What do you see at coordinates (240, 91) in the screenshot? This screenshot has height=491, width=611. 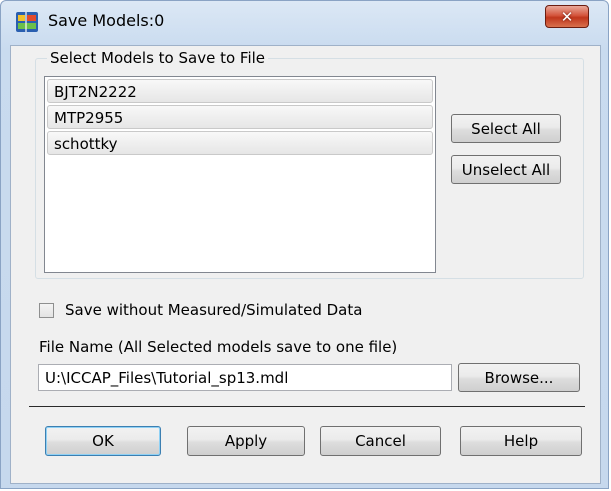 I see `model-list-item: BJT2N2222` at bounding box center [240, 91].